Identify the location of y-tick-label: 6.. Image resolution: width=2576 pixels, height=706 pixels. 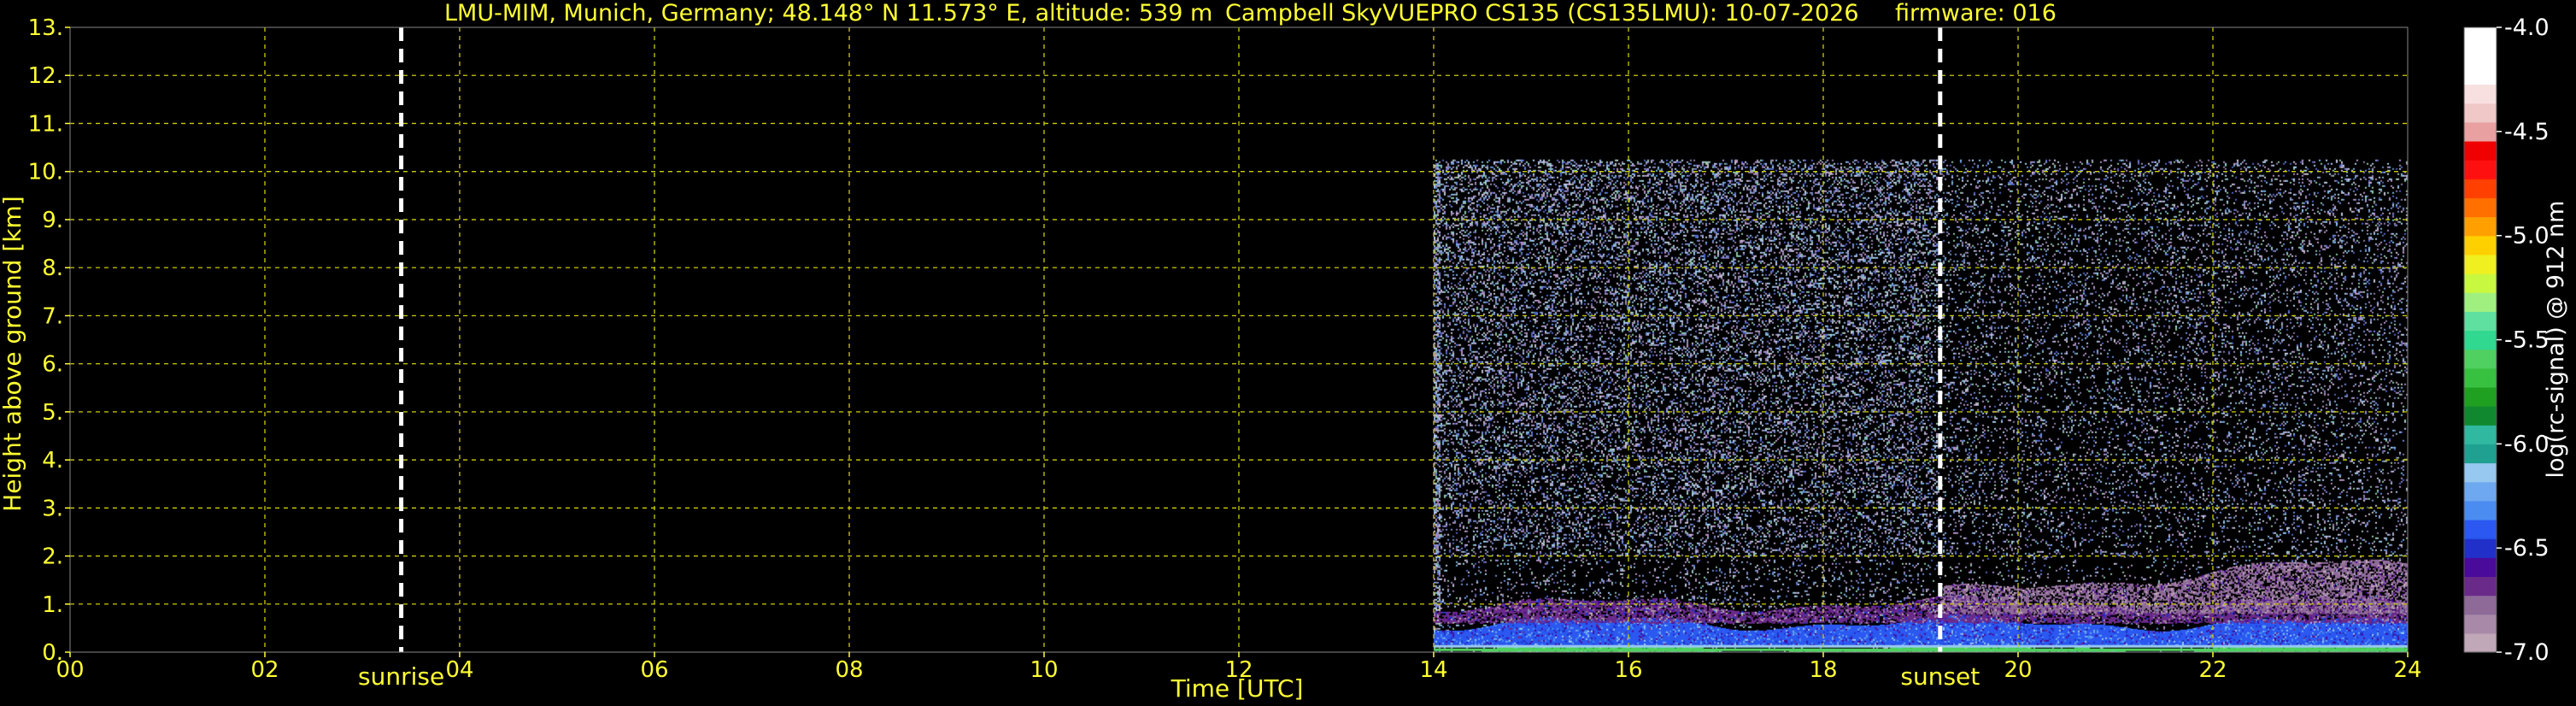
(52, 365).